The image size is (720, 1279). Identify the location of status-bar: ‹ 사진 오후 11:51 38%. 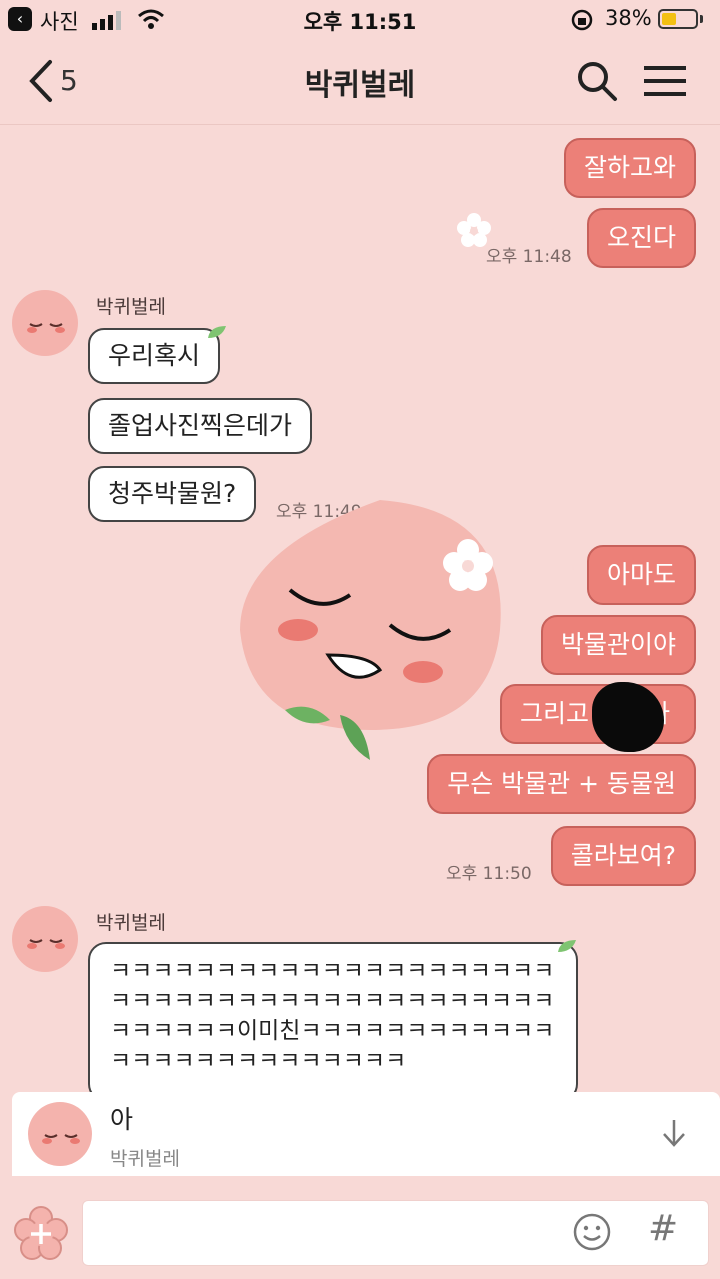
(360, 20).